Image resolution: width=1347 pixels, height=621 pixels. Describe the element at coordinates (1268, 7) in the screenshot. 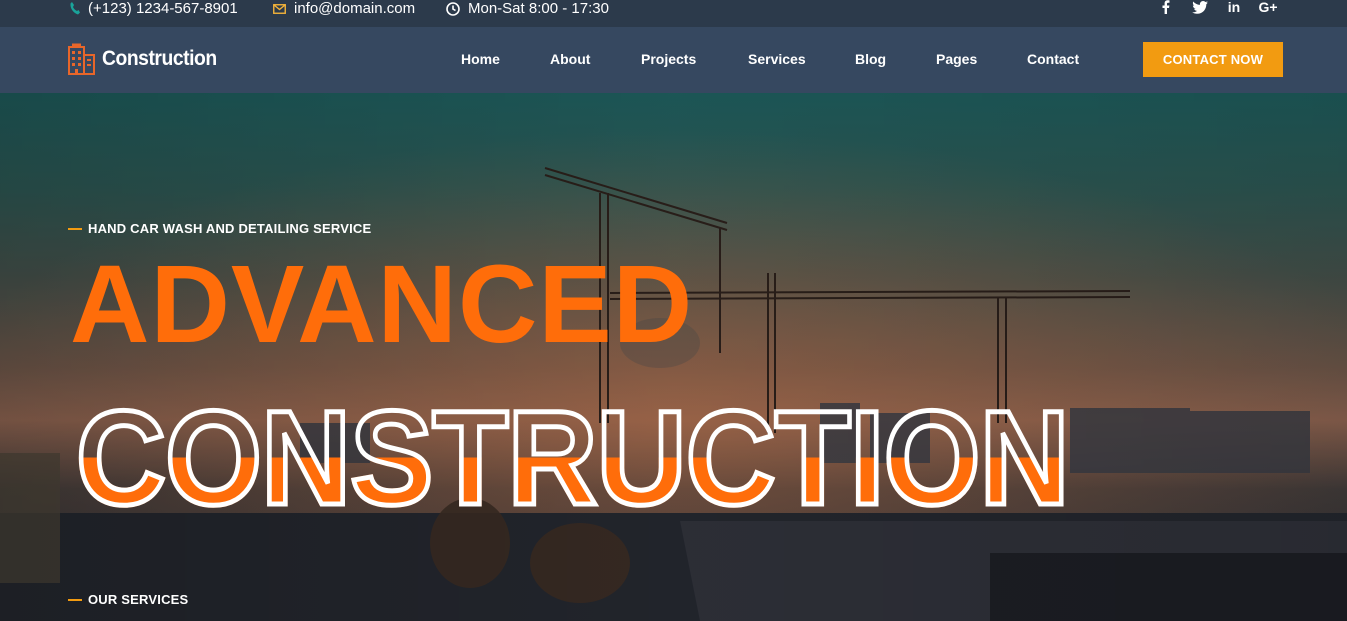

I see `google-plus-icon: G+` at that location.